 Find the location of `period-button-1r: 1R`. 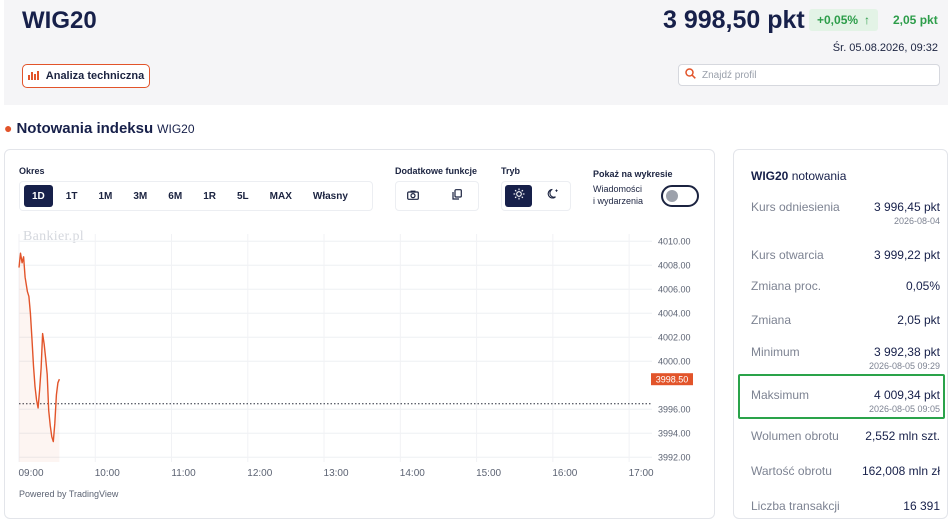

period-button-1r: 1R is located at coordinates (209, 196).